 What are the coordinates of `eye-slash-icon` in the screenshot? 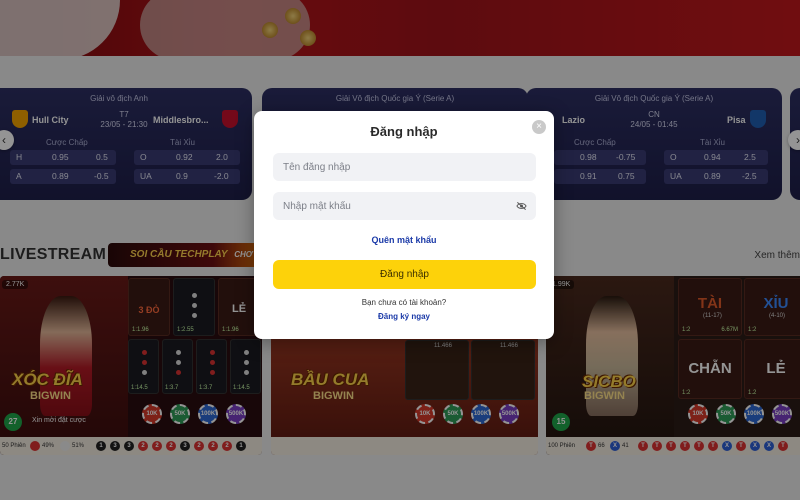 It's located at (521, 206).